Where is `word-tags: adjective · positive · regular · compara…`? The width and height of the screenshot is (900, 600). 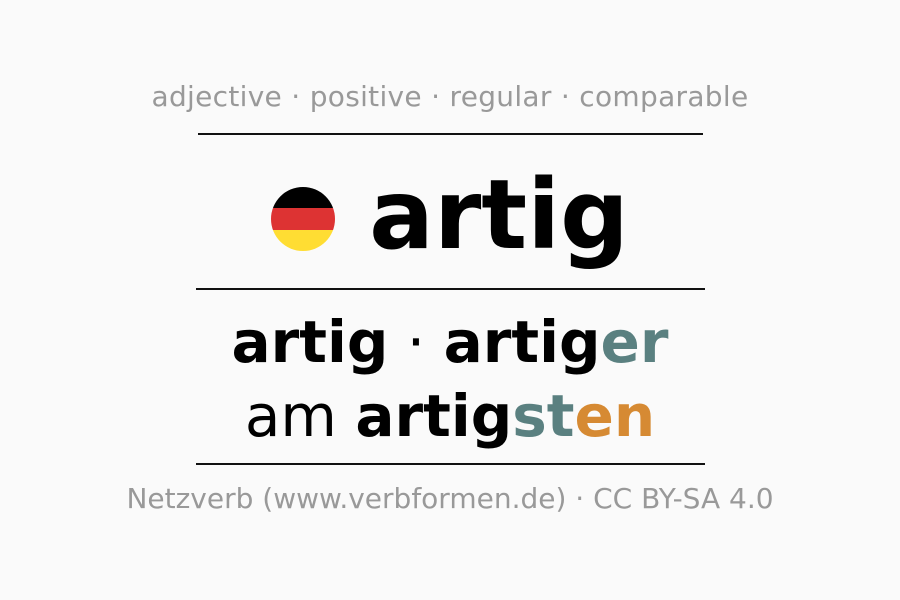
word-tags: adjective · positive · regular · compara… is located at coordinates (450, 96).